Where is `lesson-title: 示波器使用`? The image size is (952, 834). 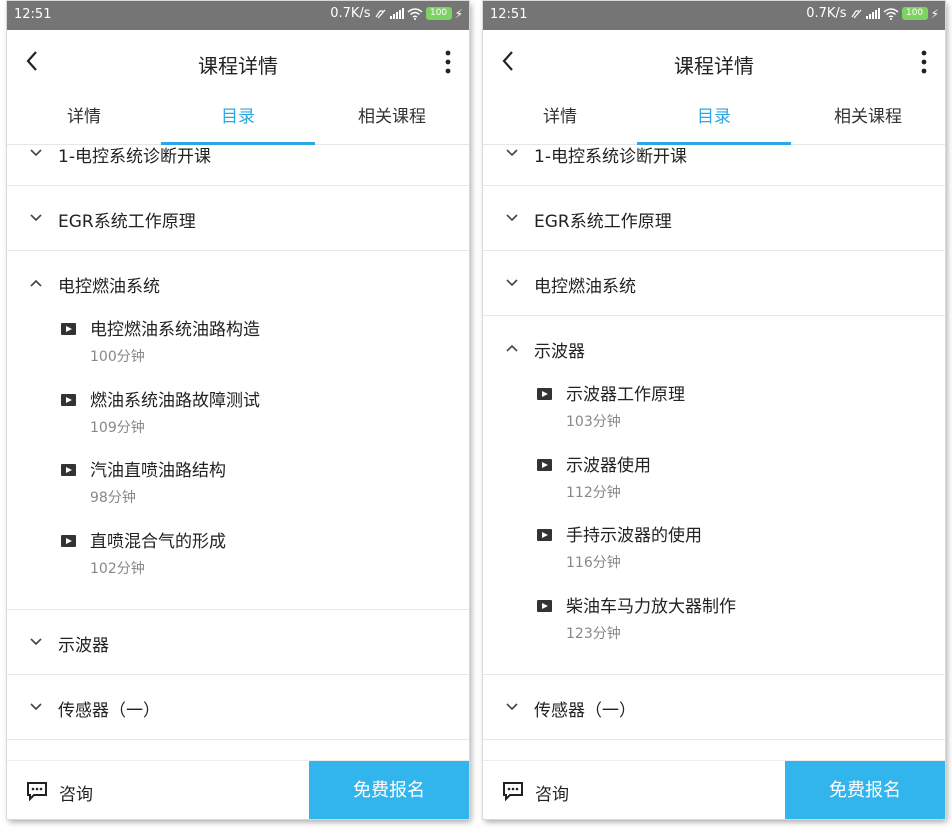 lesson-title: 示波器使用 is located at coordinates (608, 465).